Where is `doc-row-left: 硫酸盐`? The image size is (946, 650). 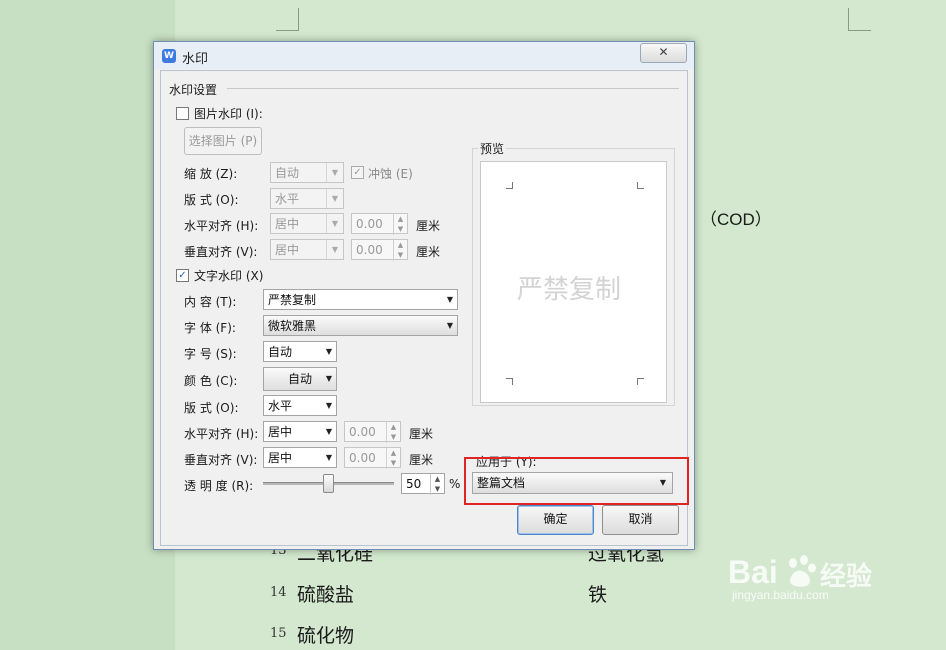 doc-row-left: 硫酸盐 is located at coordinates (326, 595).